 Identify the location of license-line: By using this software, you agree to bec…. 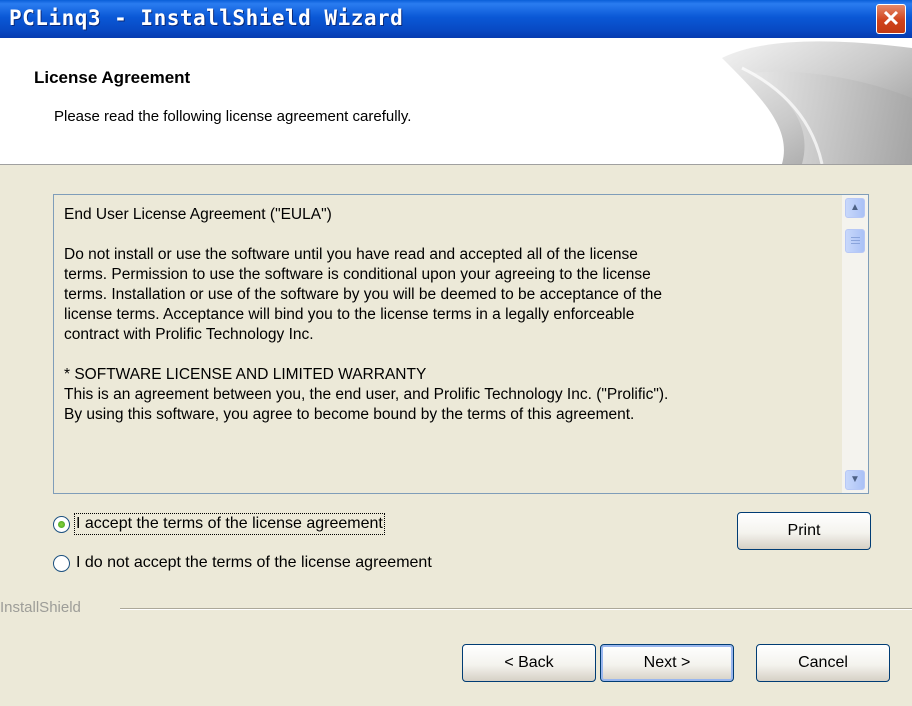
(349, 414).